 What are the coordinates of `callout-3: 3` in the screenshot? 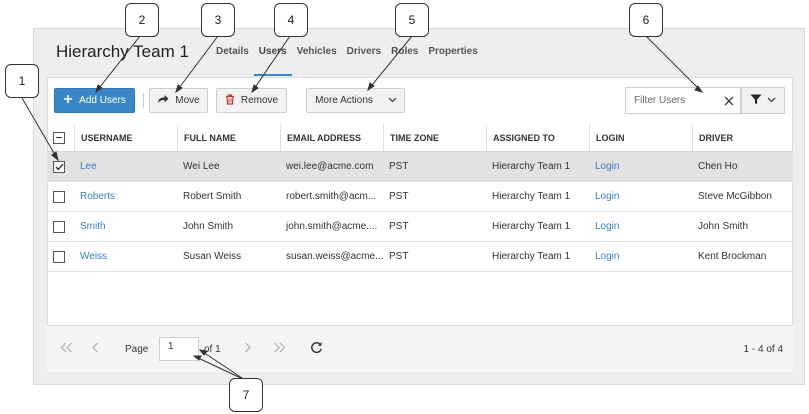 It's located at (218, 20).